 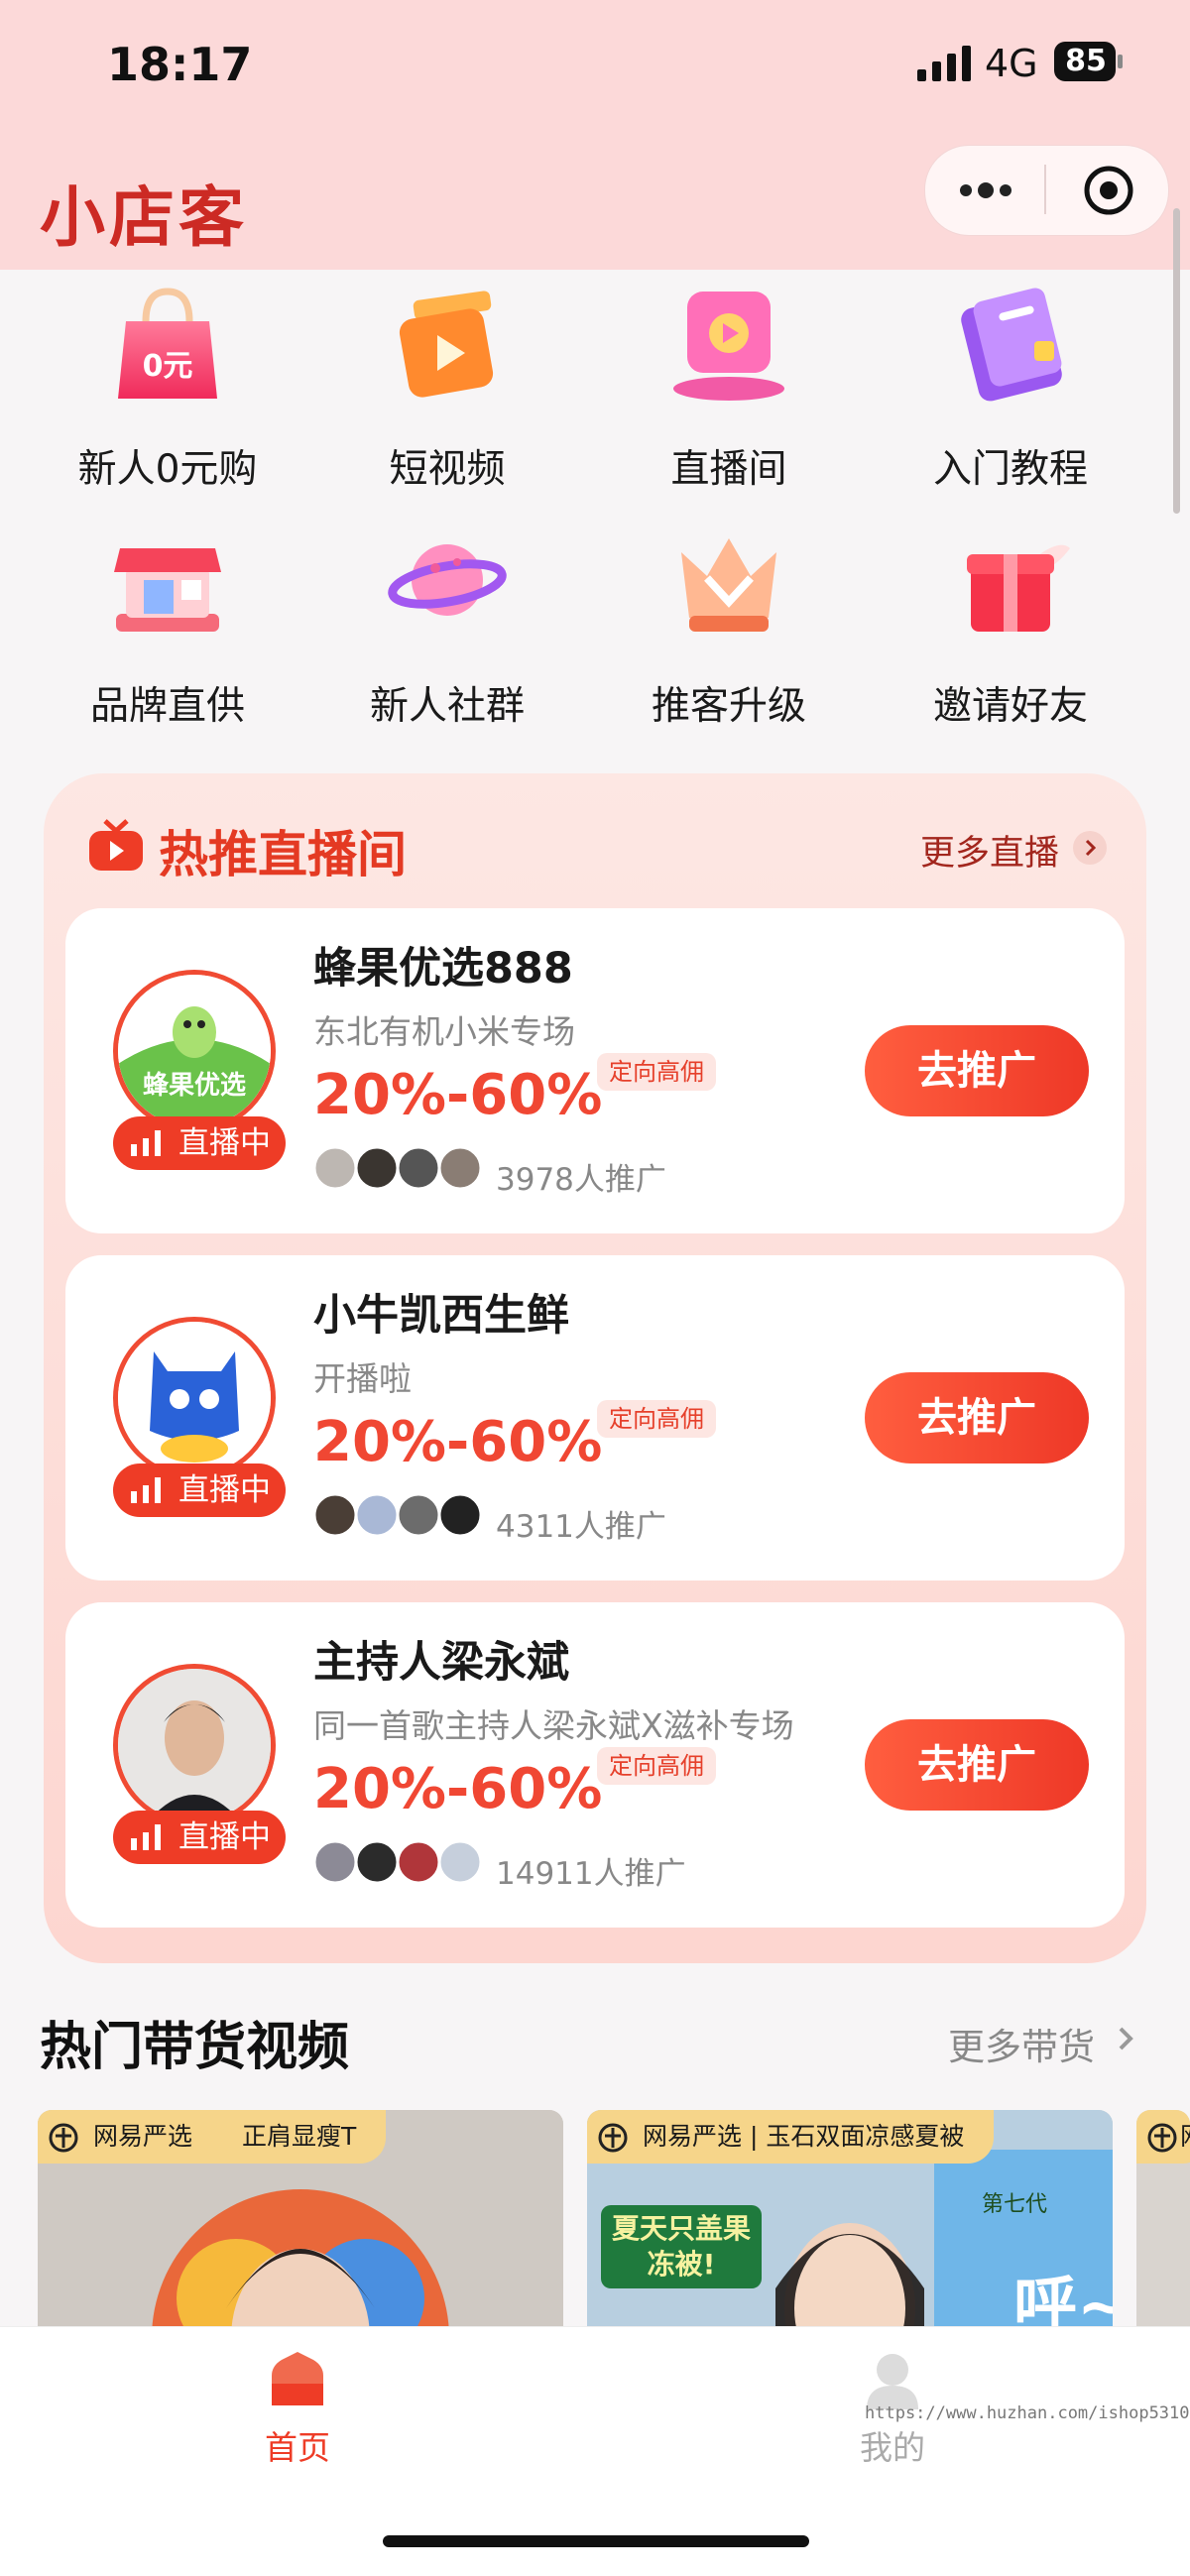 I want to click on grid-item-short-video: 短视频, so click(x=447, y=396).